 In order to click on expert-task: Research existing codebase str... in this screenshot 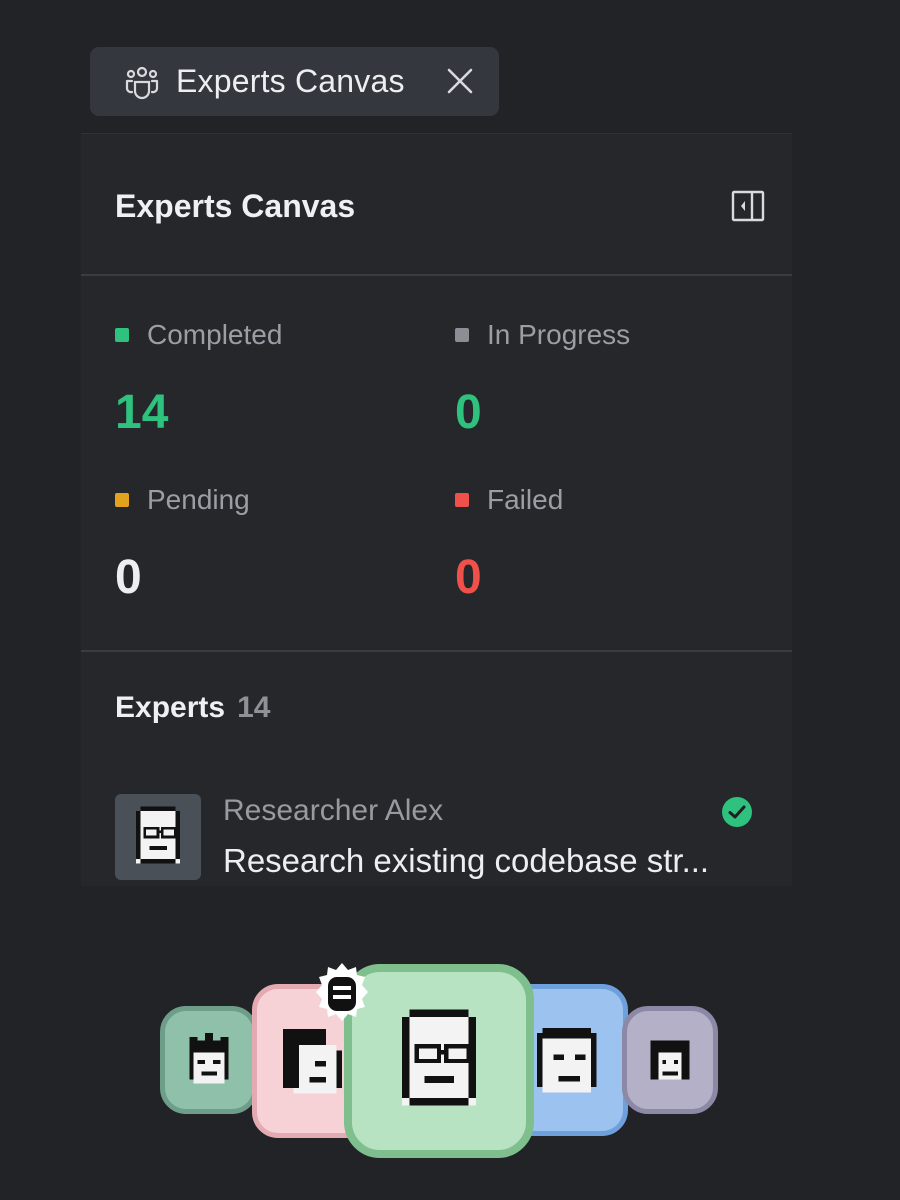, I will do `click(466, 860)`.